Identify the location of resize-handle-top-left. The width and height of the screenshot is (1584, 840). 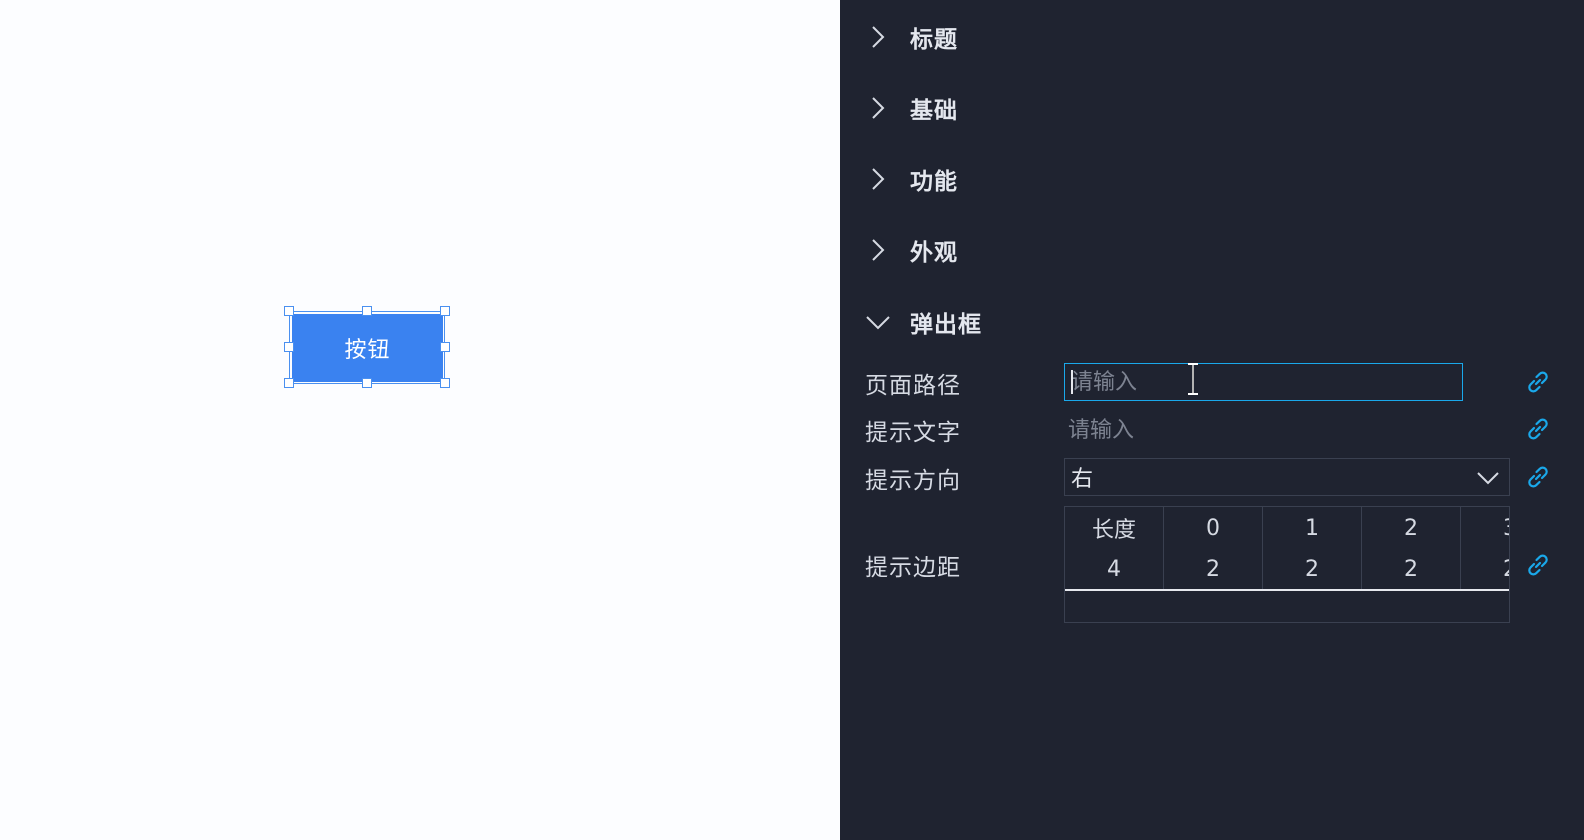
(289, 311).